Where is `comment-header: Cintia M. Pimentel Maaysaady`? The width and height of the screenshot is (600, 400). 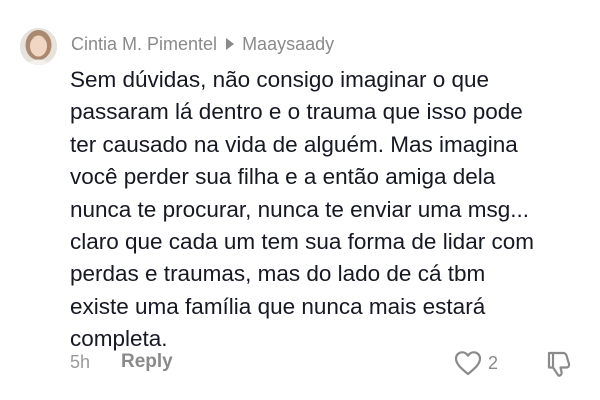
comment-header: Cintia M. Pimentel Maaysaady is located at coordinates (202, 44).